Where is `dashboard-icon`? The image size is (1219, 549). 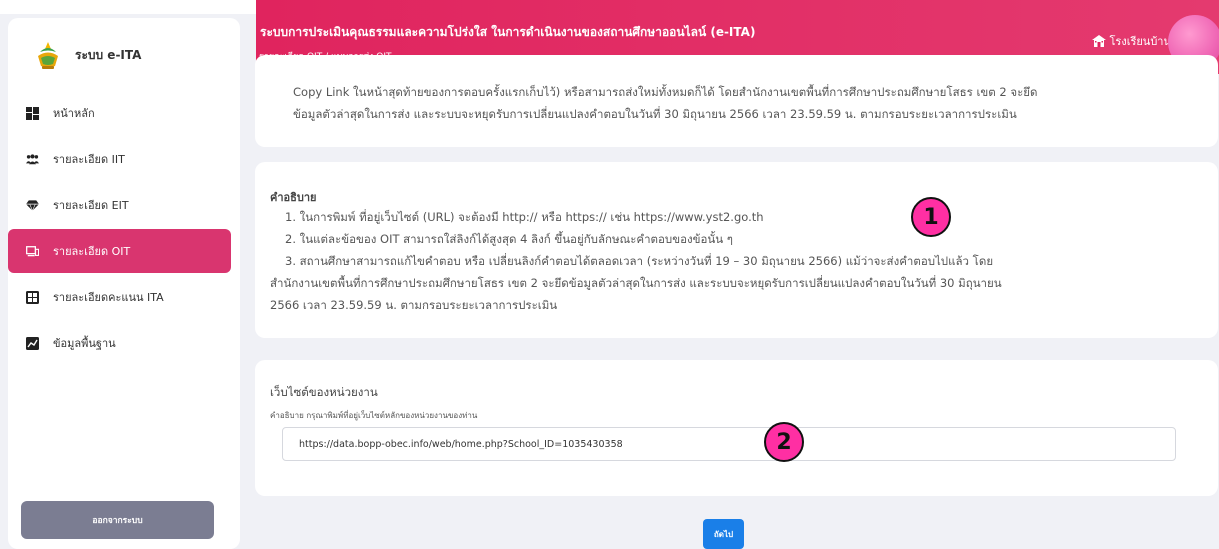
dashboard-icon is located at coordinates (32, 113).